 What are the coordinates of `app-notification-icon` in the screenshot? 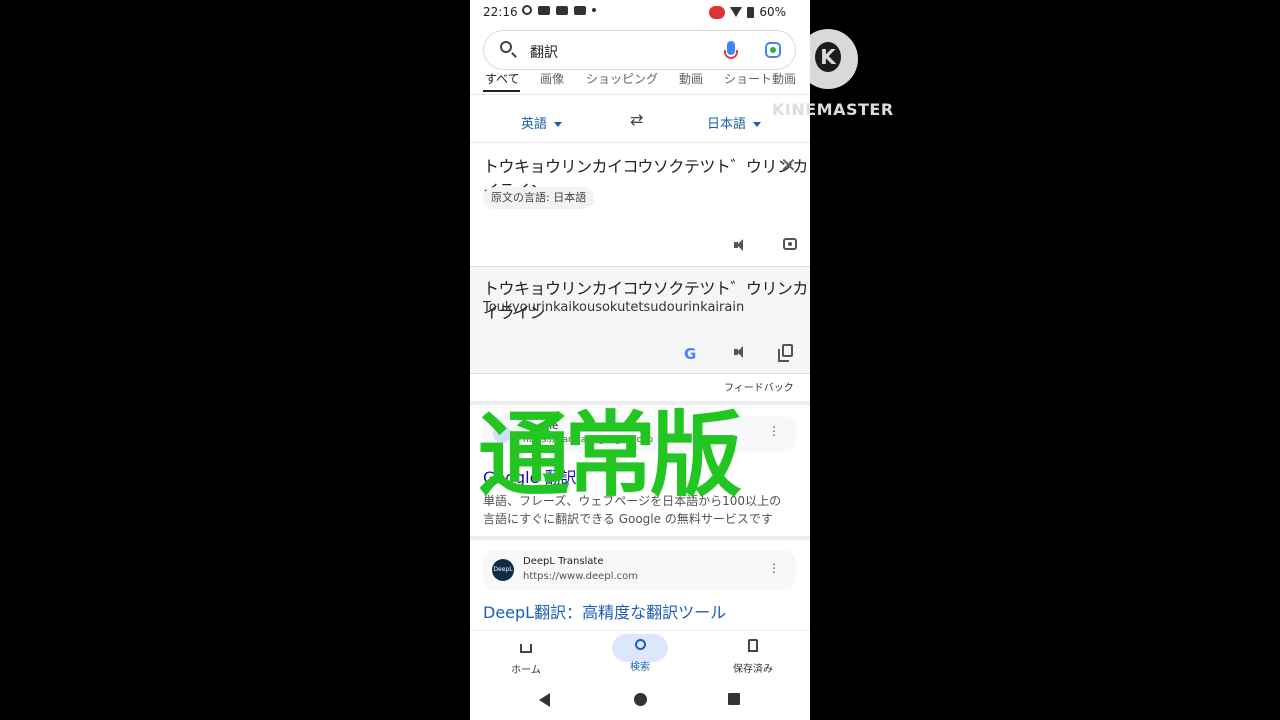 It's located at (580, 10).